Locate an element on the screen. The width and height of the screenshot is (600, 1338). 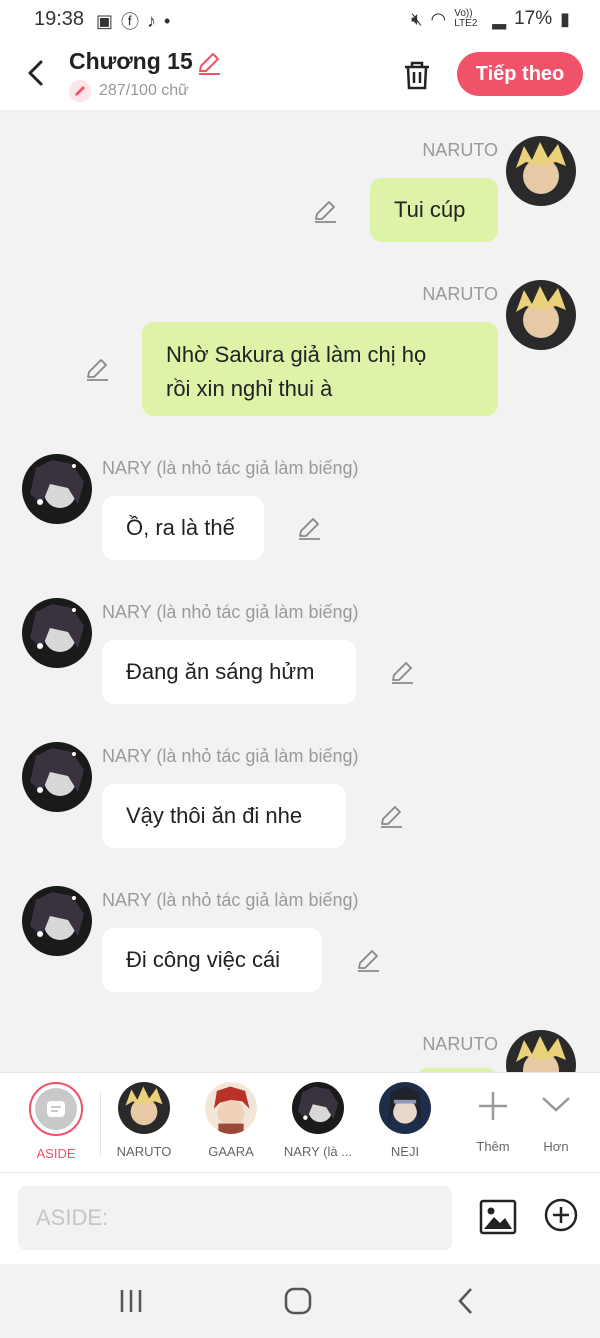
pencil-icon is located at coordinates (80, 91).